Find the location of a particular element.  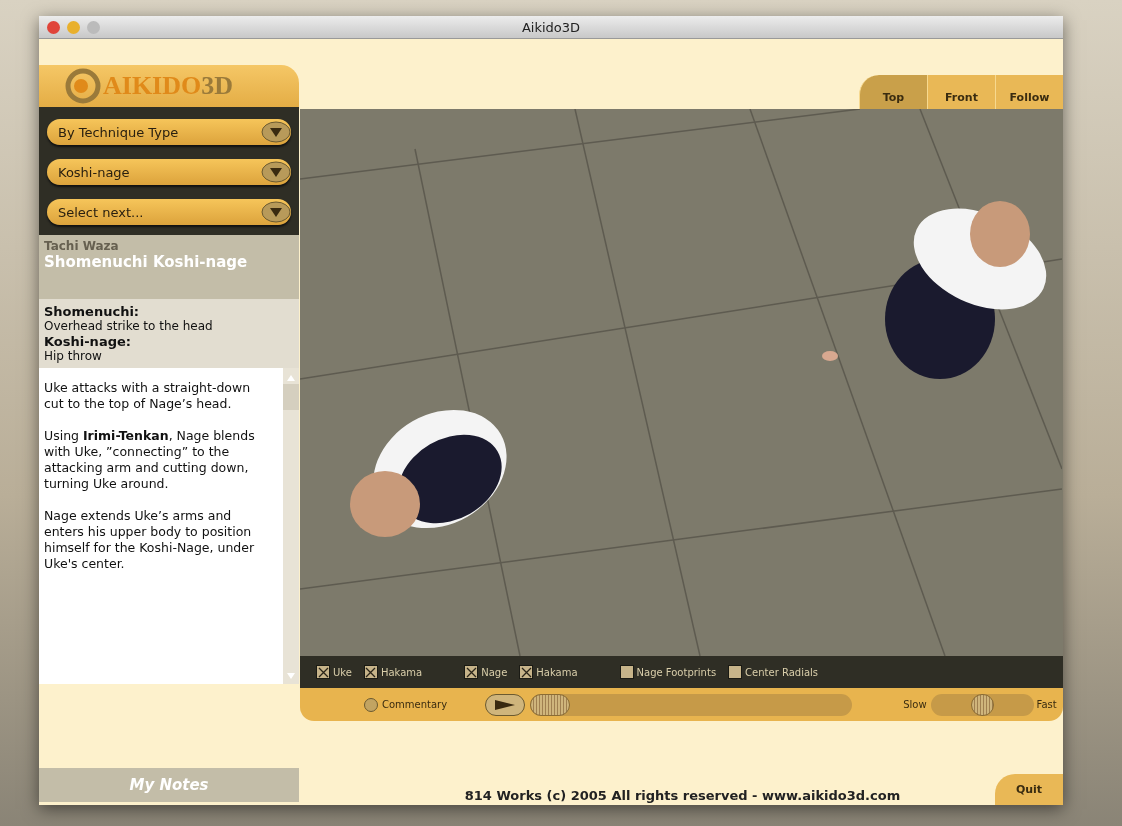

view-tab: Top is located at coordinates (893, 92).